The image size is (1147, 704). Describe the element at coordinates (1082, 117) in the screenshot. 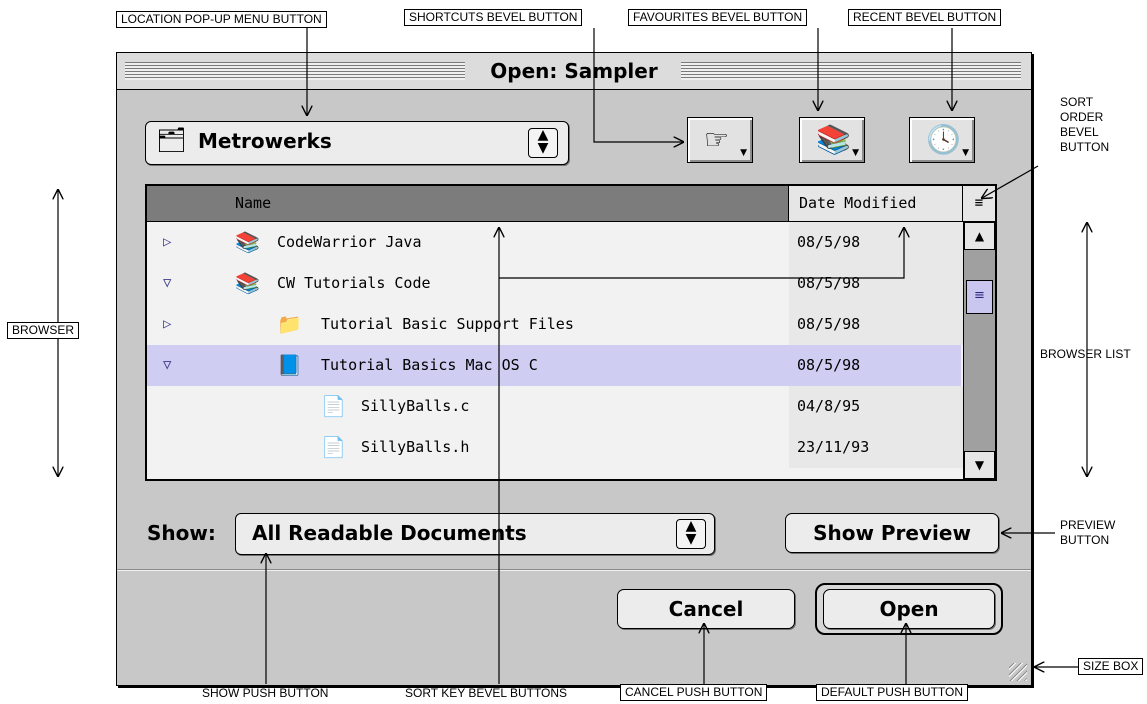

I see `label-sort-order-2: ORDER` at that location.